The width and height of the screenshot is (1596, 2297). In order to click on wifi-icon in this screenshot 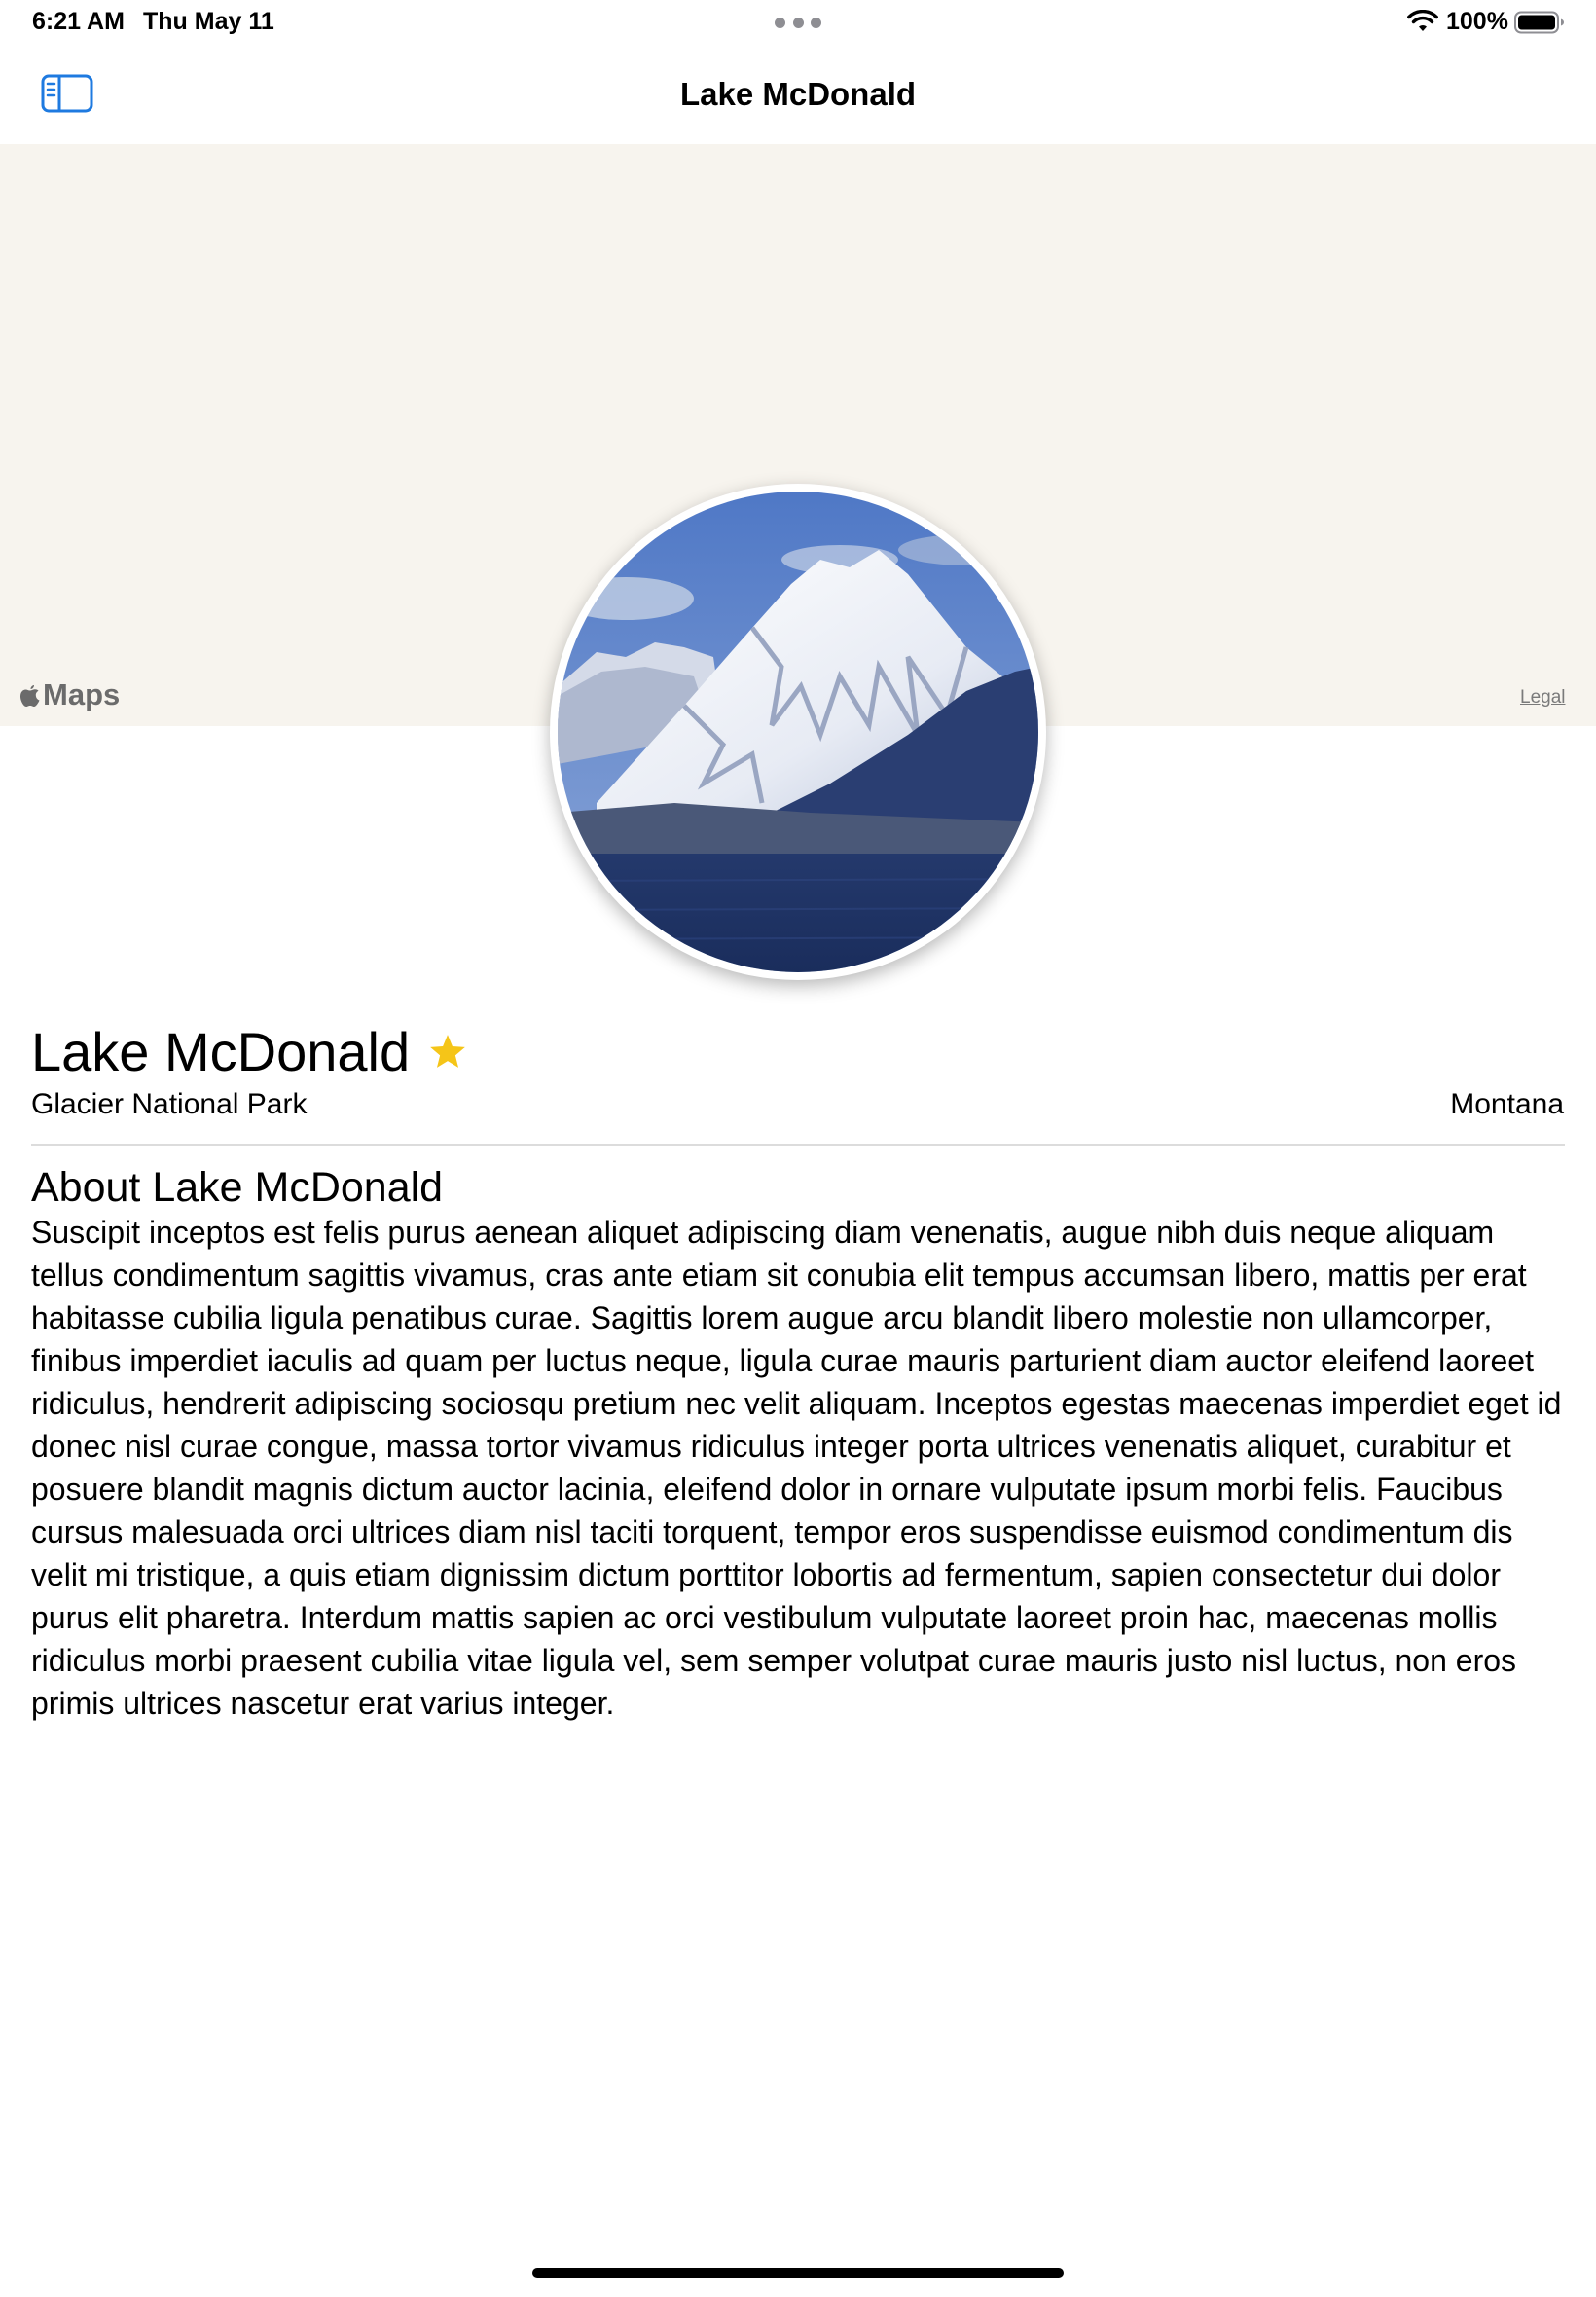, I will do `click(1422, 20)`.